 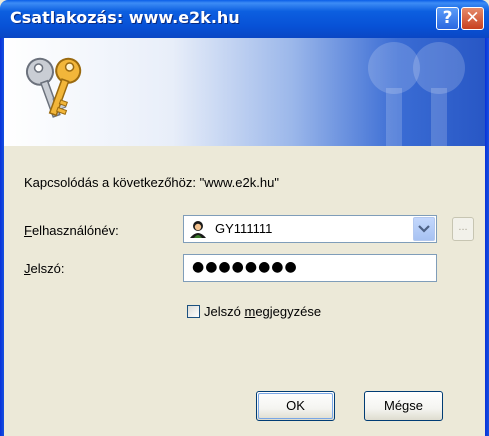 What do you see at coordinates (53, 87) in the screenshot?
I see `keys-icon` at bounding box center [53, 87].